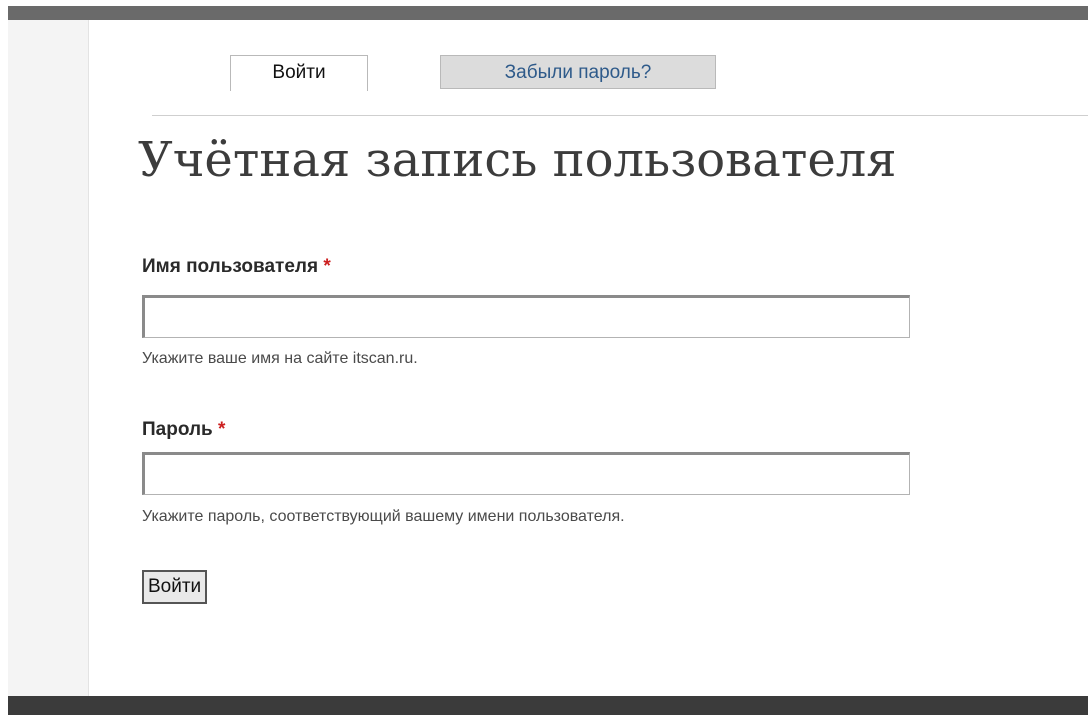 This screenshot has width=1088, height=715. Describe the element at coordinates (230, 266) in the screenshot. I see `username-label-text: Имя пользователя` at that location.